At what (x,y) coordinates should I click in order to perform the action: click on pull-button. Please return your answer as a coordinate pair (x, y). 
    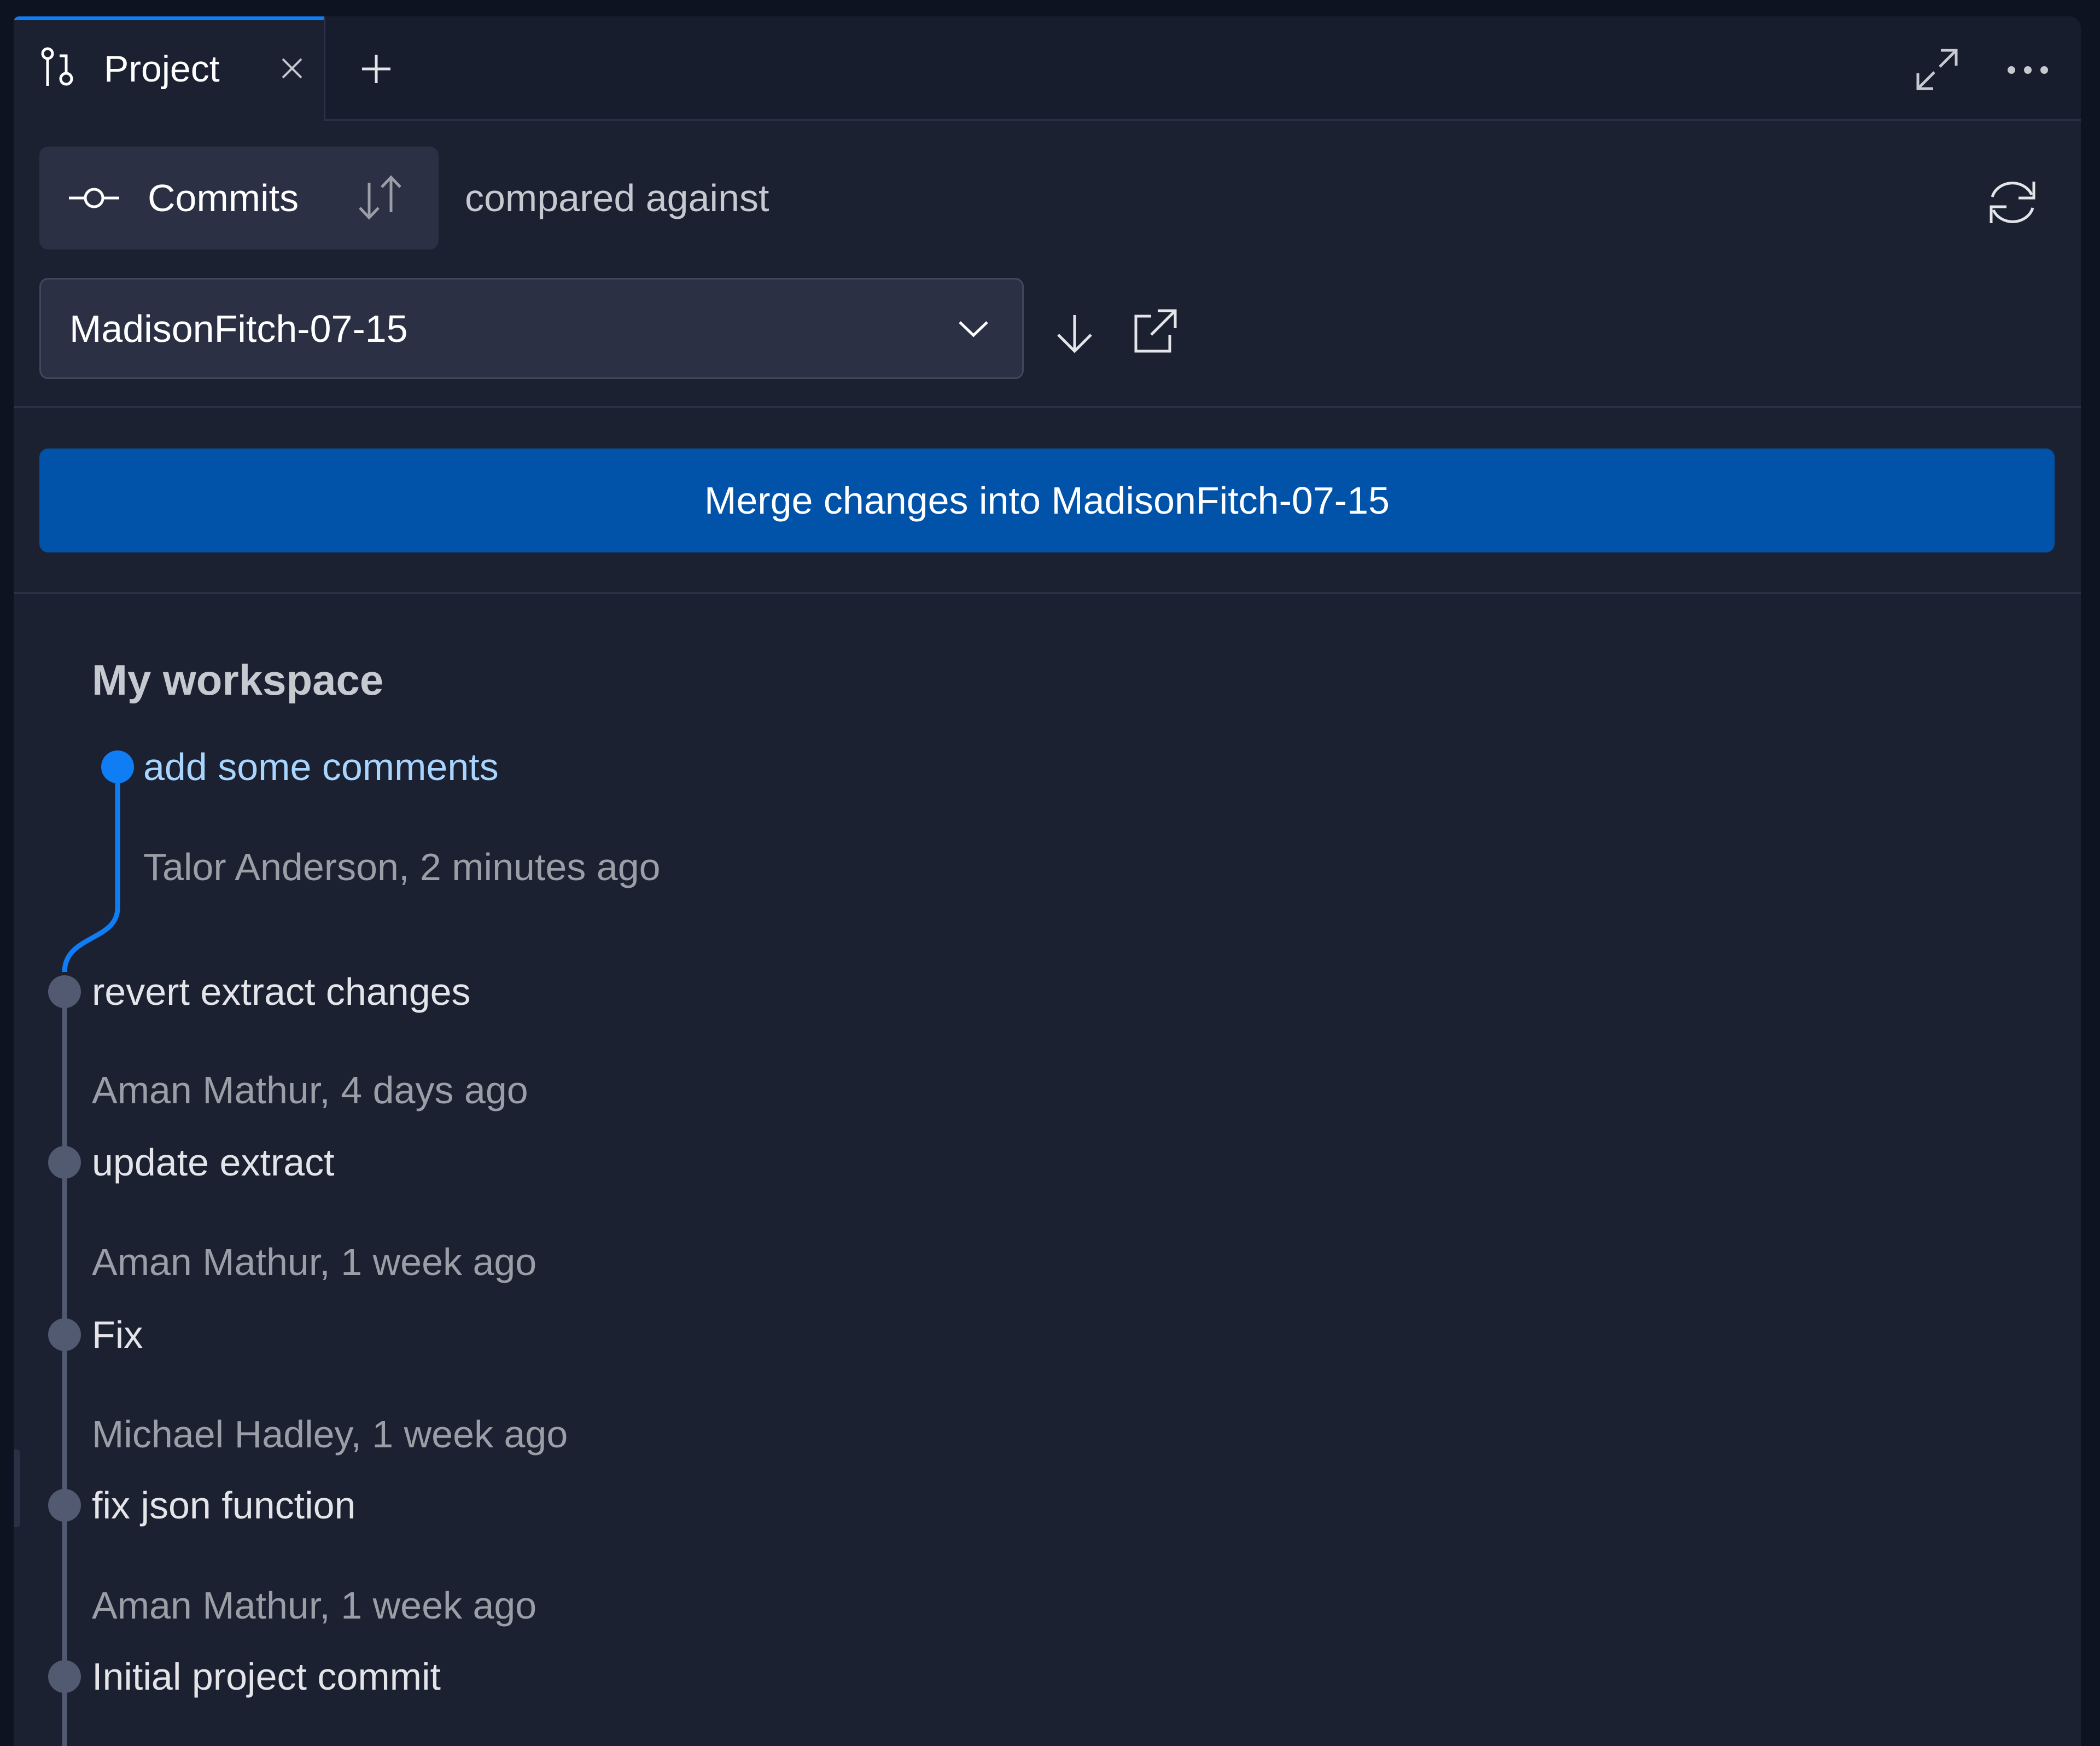
    Looking at the image, I should click on (1074, 334).